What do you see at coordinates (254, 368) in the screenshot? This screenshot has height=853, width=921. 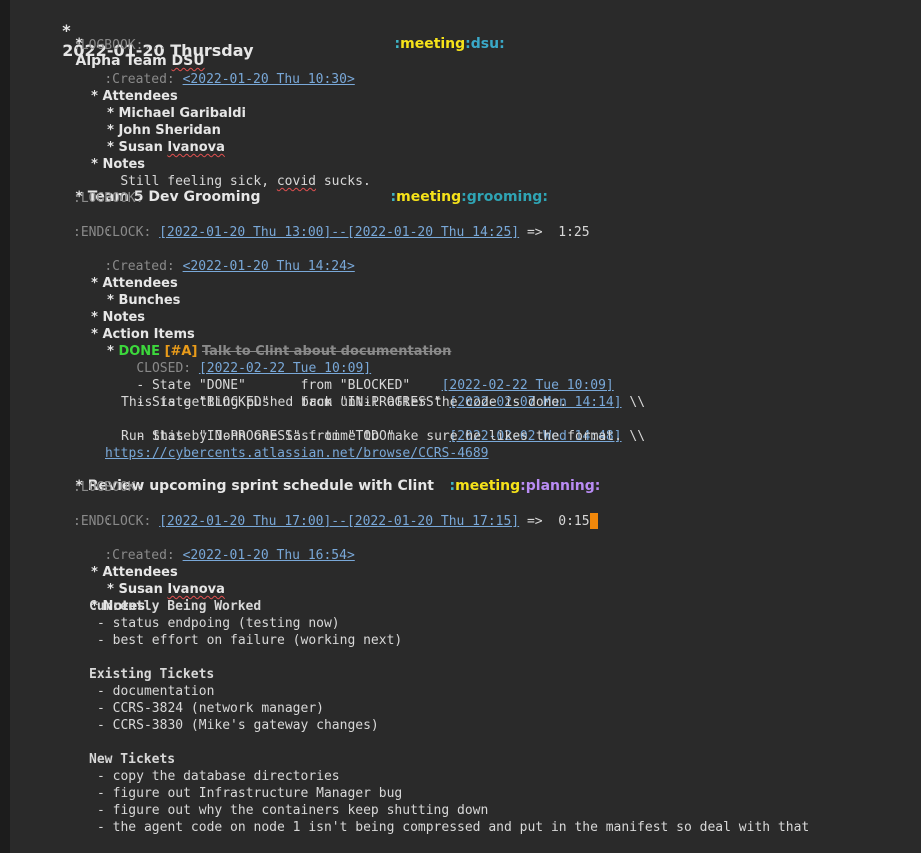 I see `closed-line: CLOSED: [2022-02-22 Tue 10:09]` at bounding box center [254, 368].